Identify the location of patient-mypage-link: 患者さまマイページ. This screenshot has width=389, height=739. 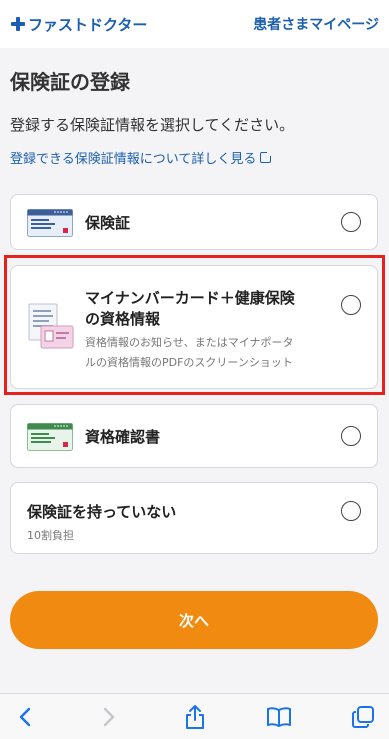
(316, 24).